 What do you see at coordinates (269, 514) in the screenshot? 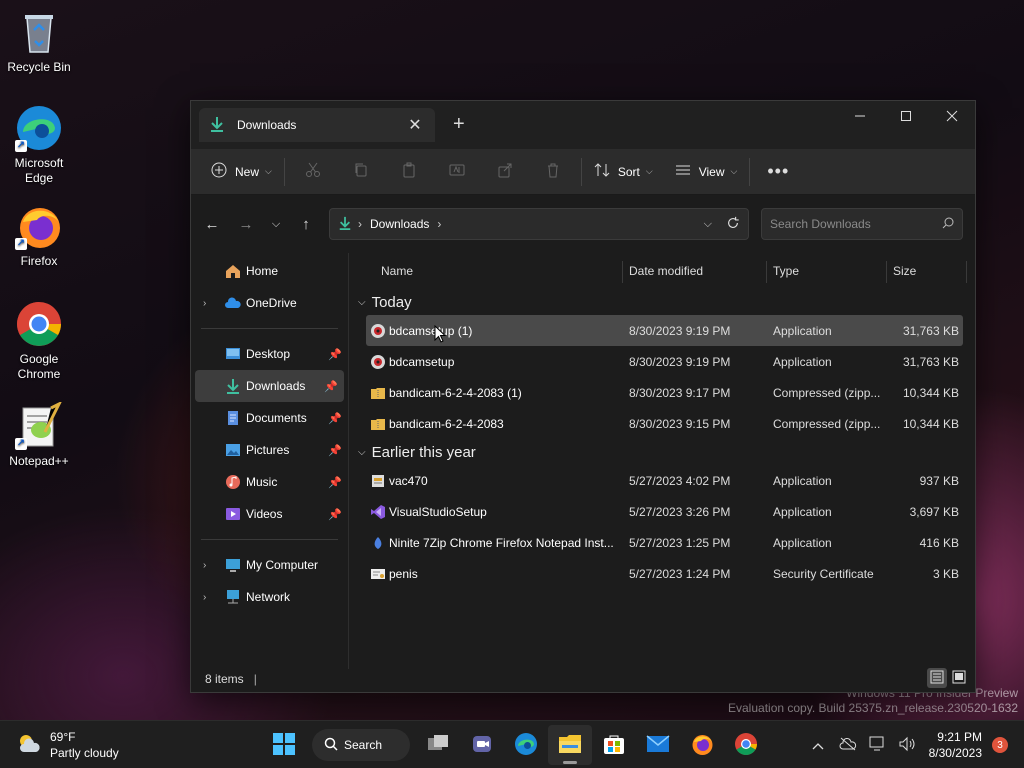
I see `nav-item-videos: Videos 📌` at bounding box center [269, 514].